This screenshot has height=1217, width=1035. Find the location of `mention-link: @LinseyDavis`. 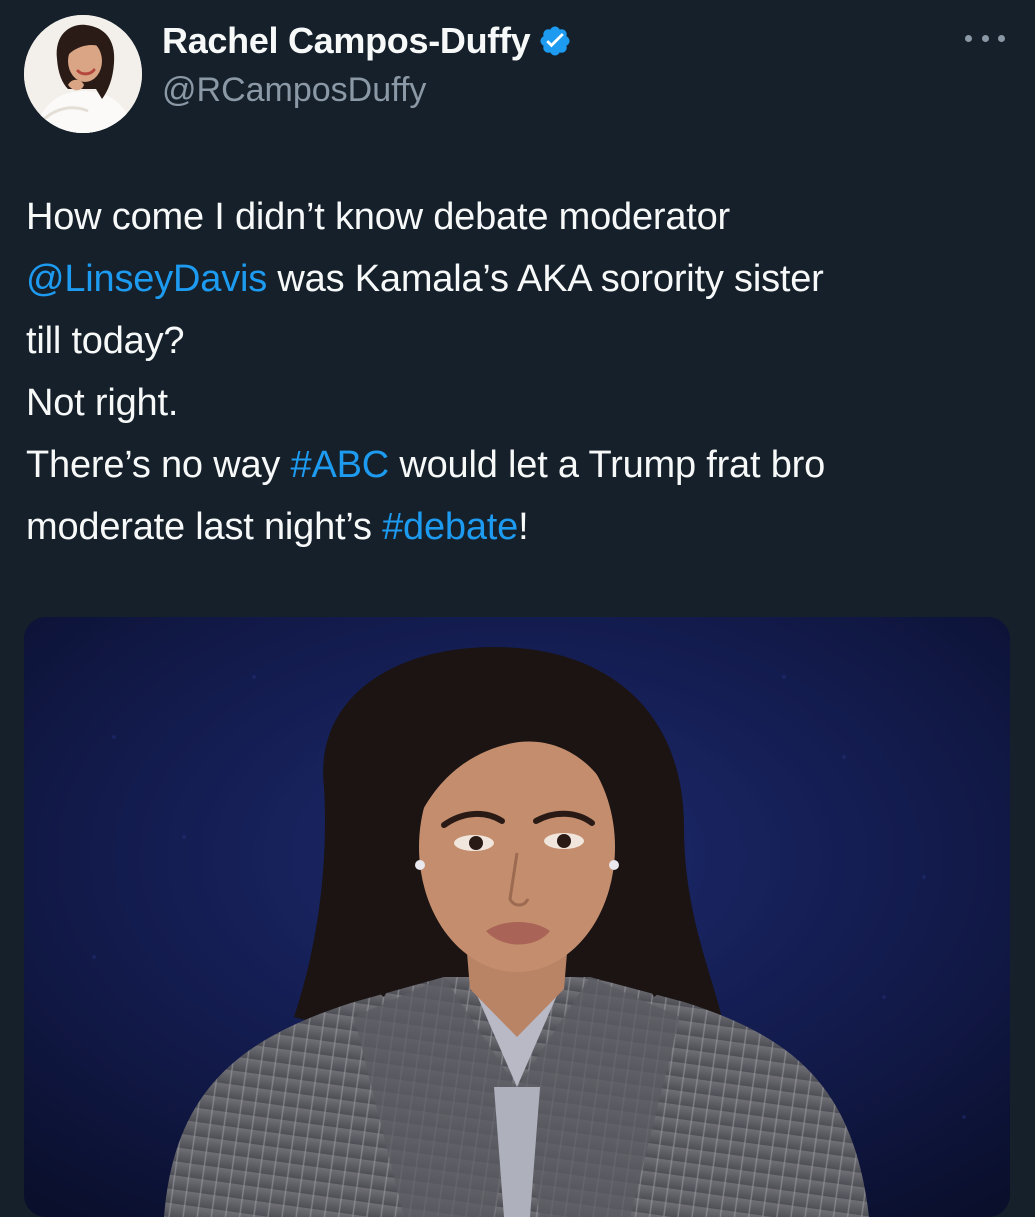

mention-link: @LinseyDavis is located at coordinates (146, 279).